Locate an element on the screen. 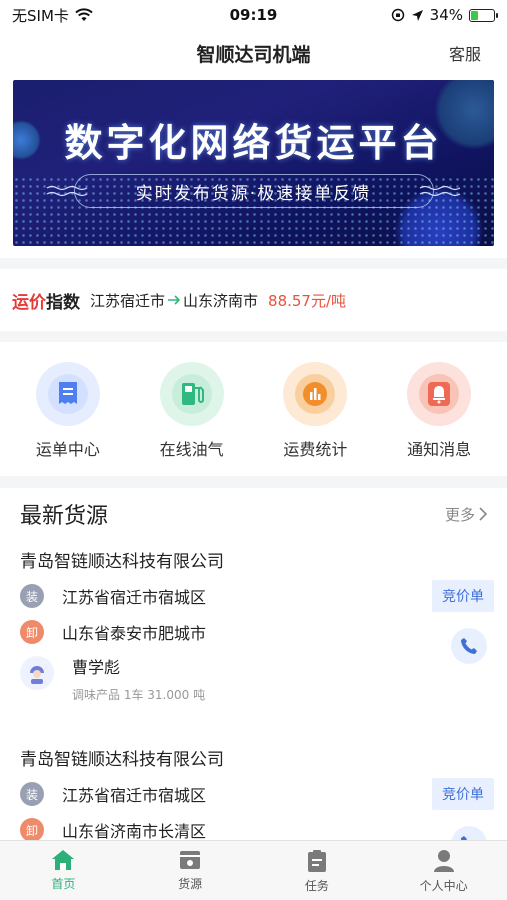 Image resolution: width=507 pixels, height=900 pixels. status-right: 34% is located at coordinates (444, 15).